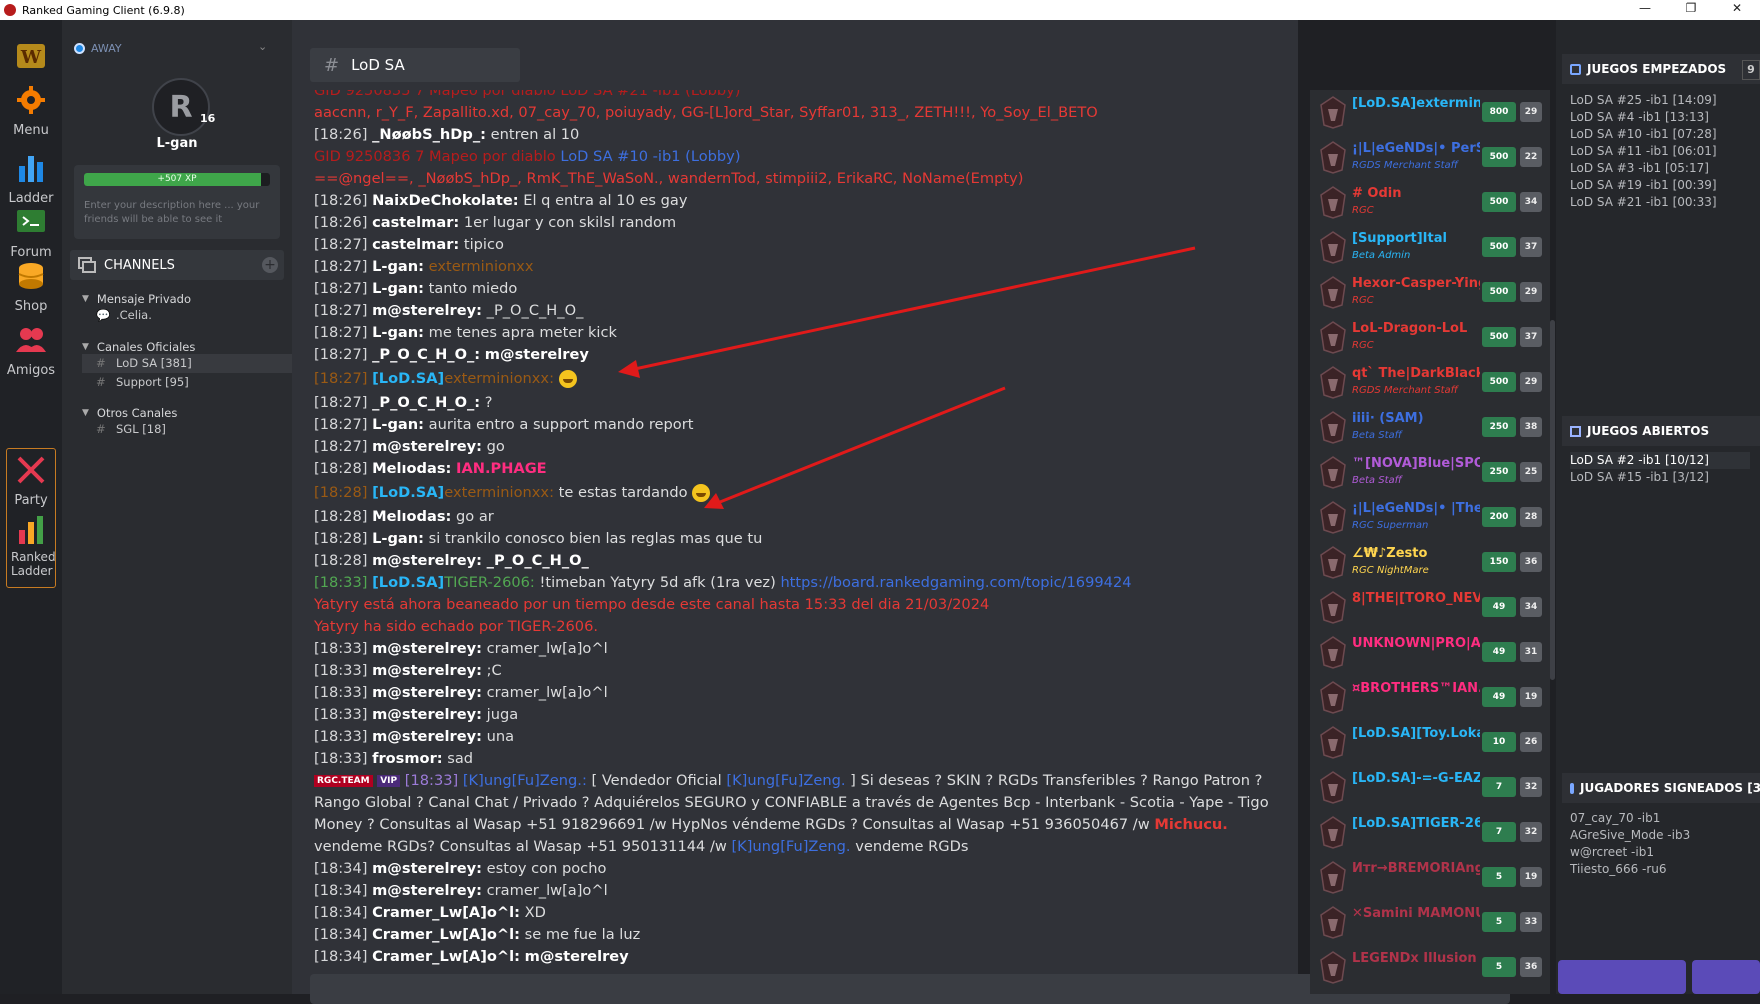 The image size is (1760, 1004). Describe the element at coordinates (1648, 431) in the screenshot. I see `open-games-title: JUEGOS ABIERTOS` at that location.